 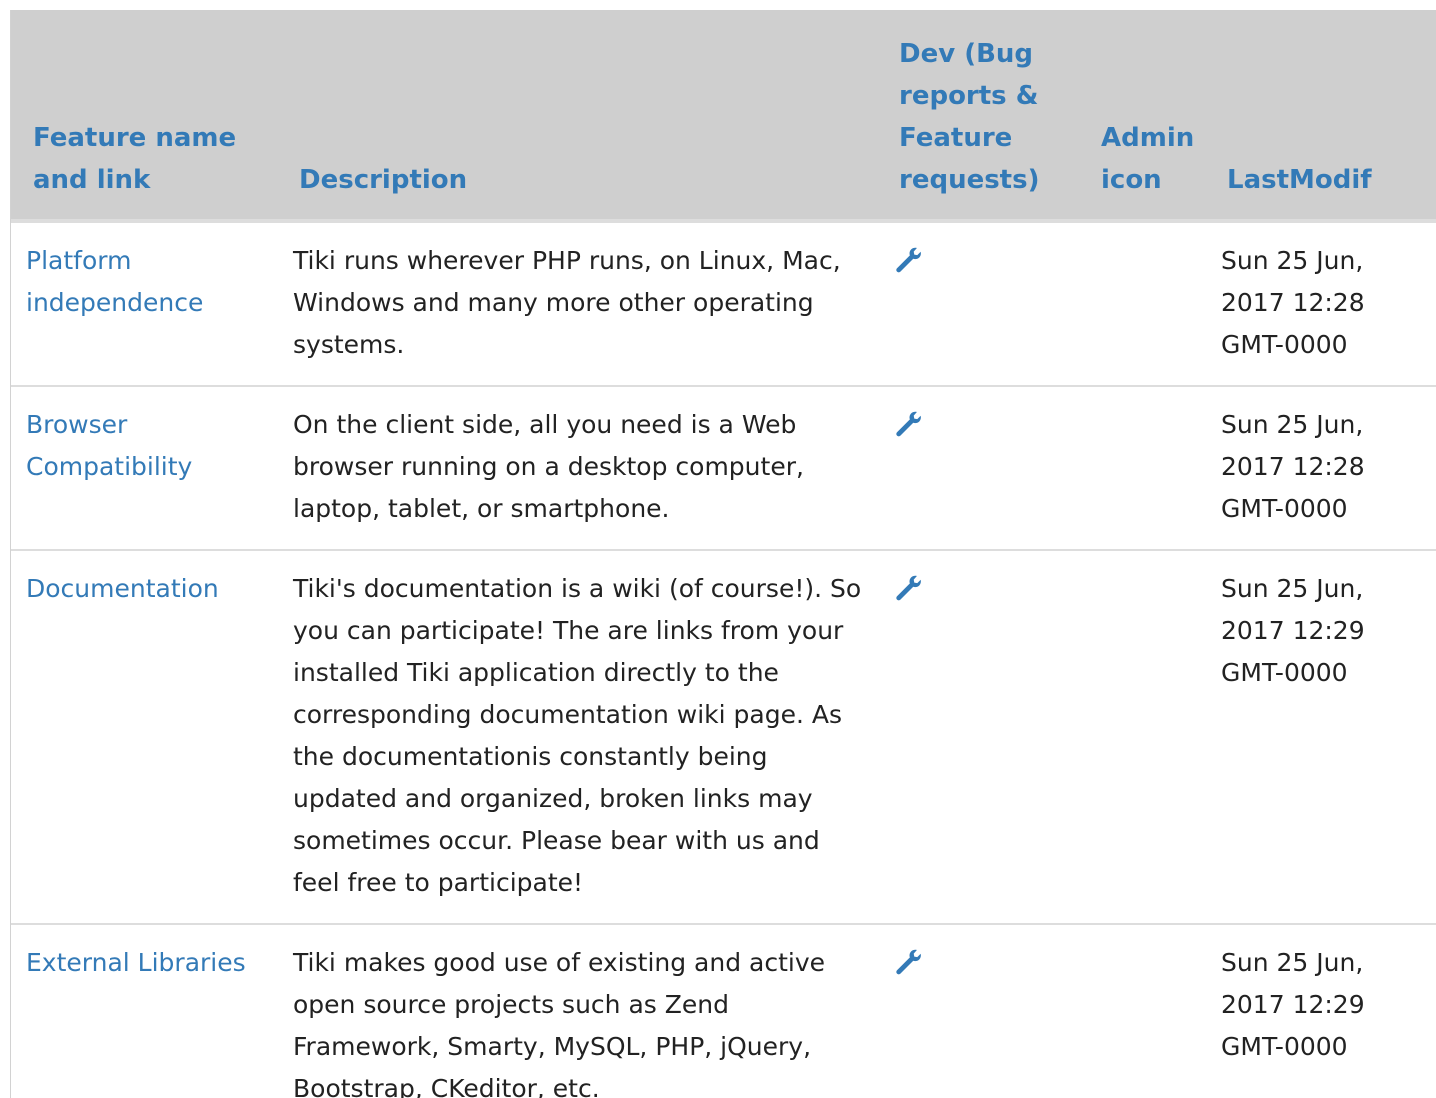 What do you see at coordinates (136, 962) in the screenshot?
I see `feature-link: External Libraries` at bounding box center [136, 962].